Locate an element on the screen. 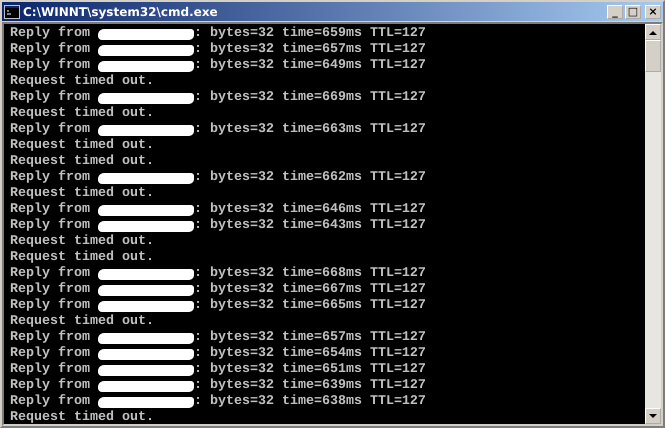 This screenshot has width=665, height=428. scroll-thumb is located at coordinates (653, 56).